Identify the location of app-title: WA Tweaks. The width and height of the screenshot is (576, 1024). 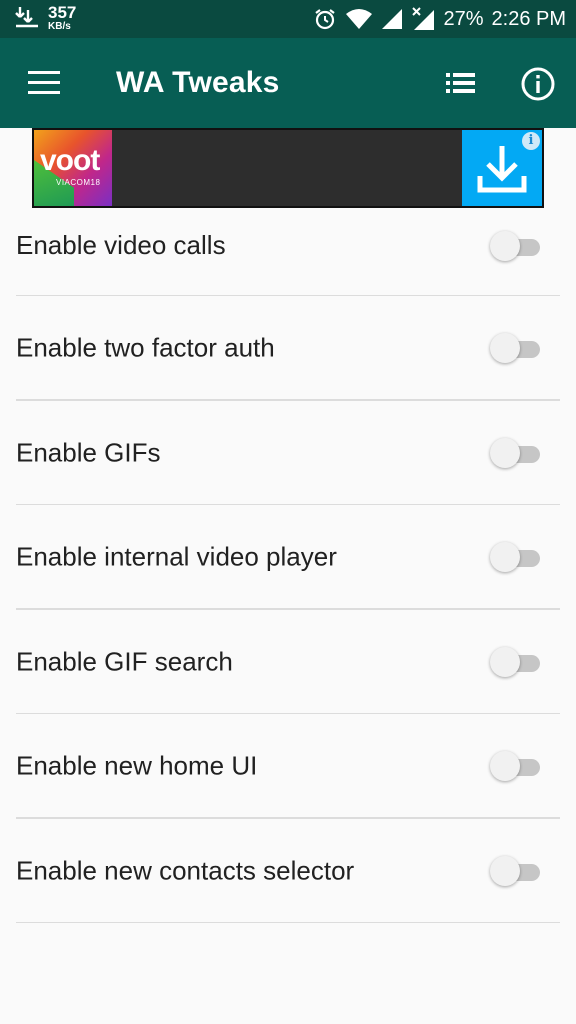
(198, 82).